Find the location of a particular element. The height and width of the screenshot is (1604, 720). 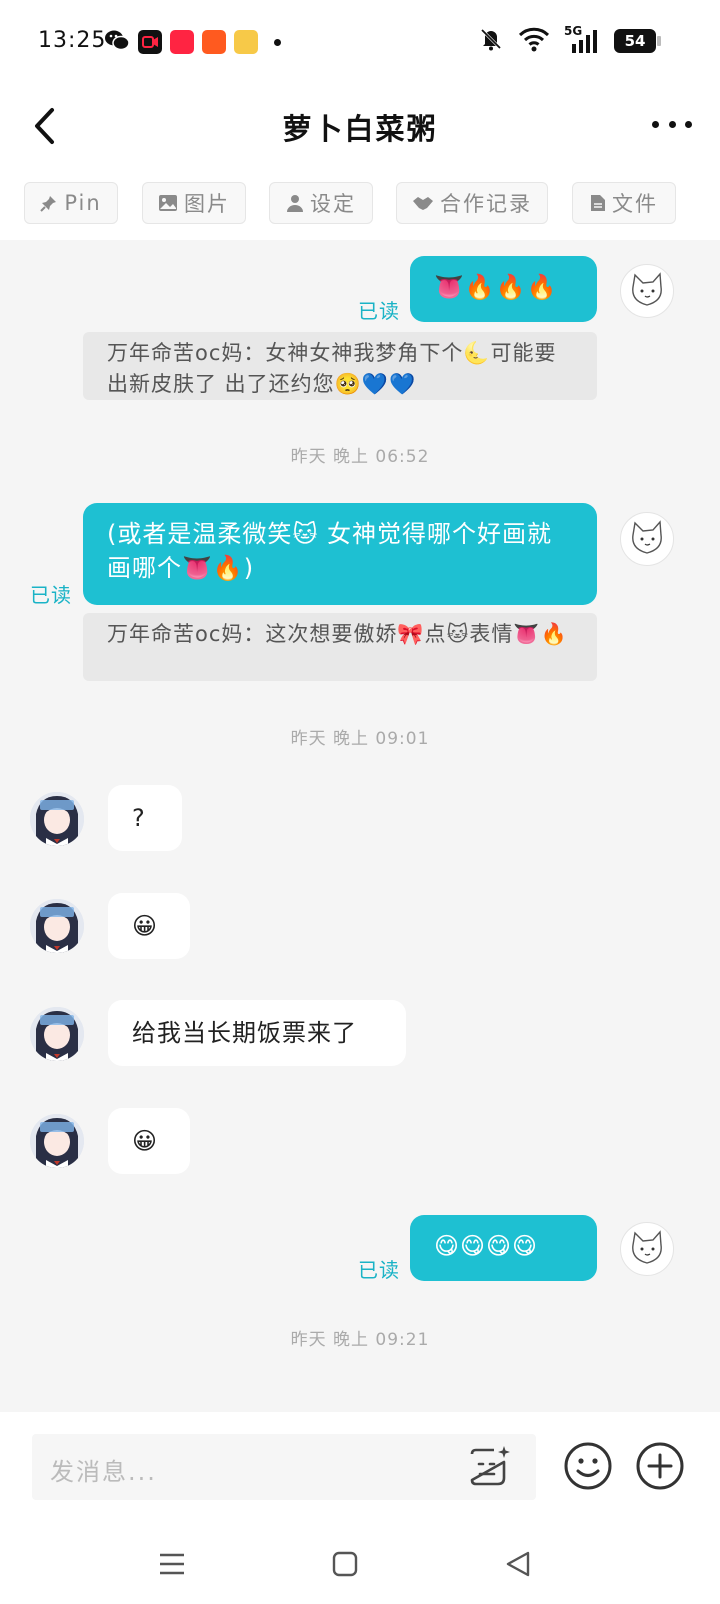

plus-circle-icon is located at coordinates (660, 1466).